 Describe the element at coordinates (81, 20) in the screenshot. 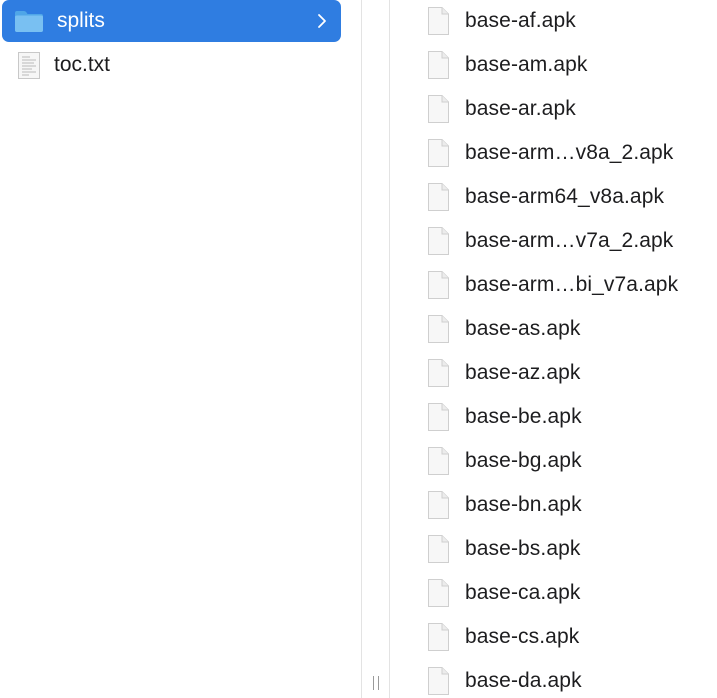

I see `folder-label: splits` at that location.